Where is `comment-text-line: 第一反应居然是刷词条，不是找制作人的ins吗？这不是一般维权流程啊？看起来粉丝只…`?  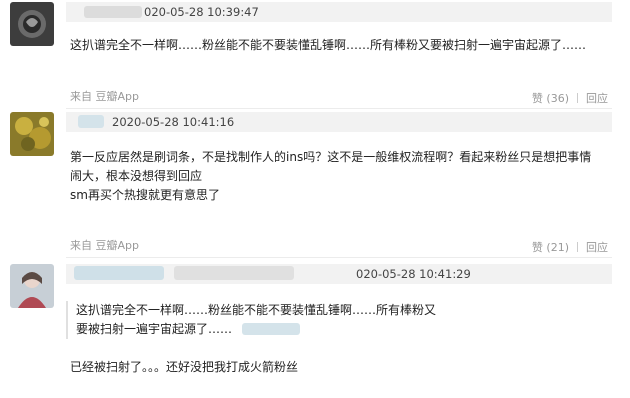 comment-text-line: 第一反应居然是刷词条，不是找制作人的ins吗？这不是一般维权流程啊？看起来粉丝只… is located at coordinates (331, 157).